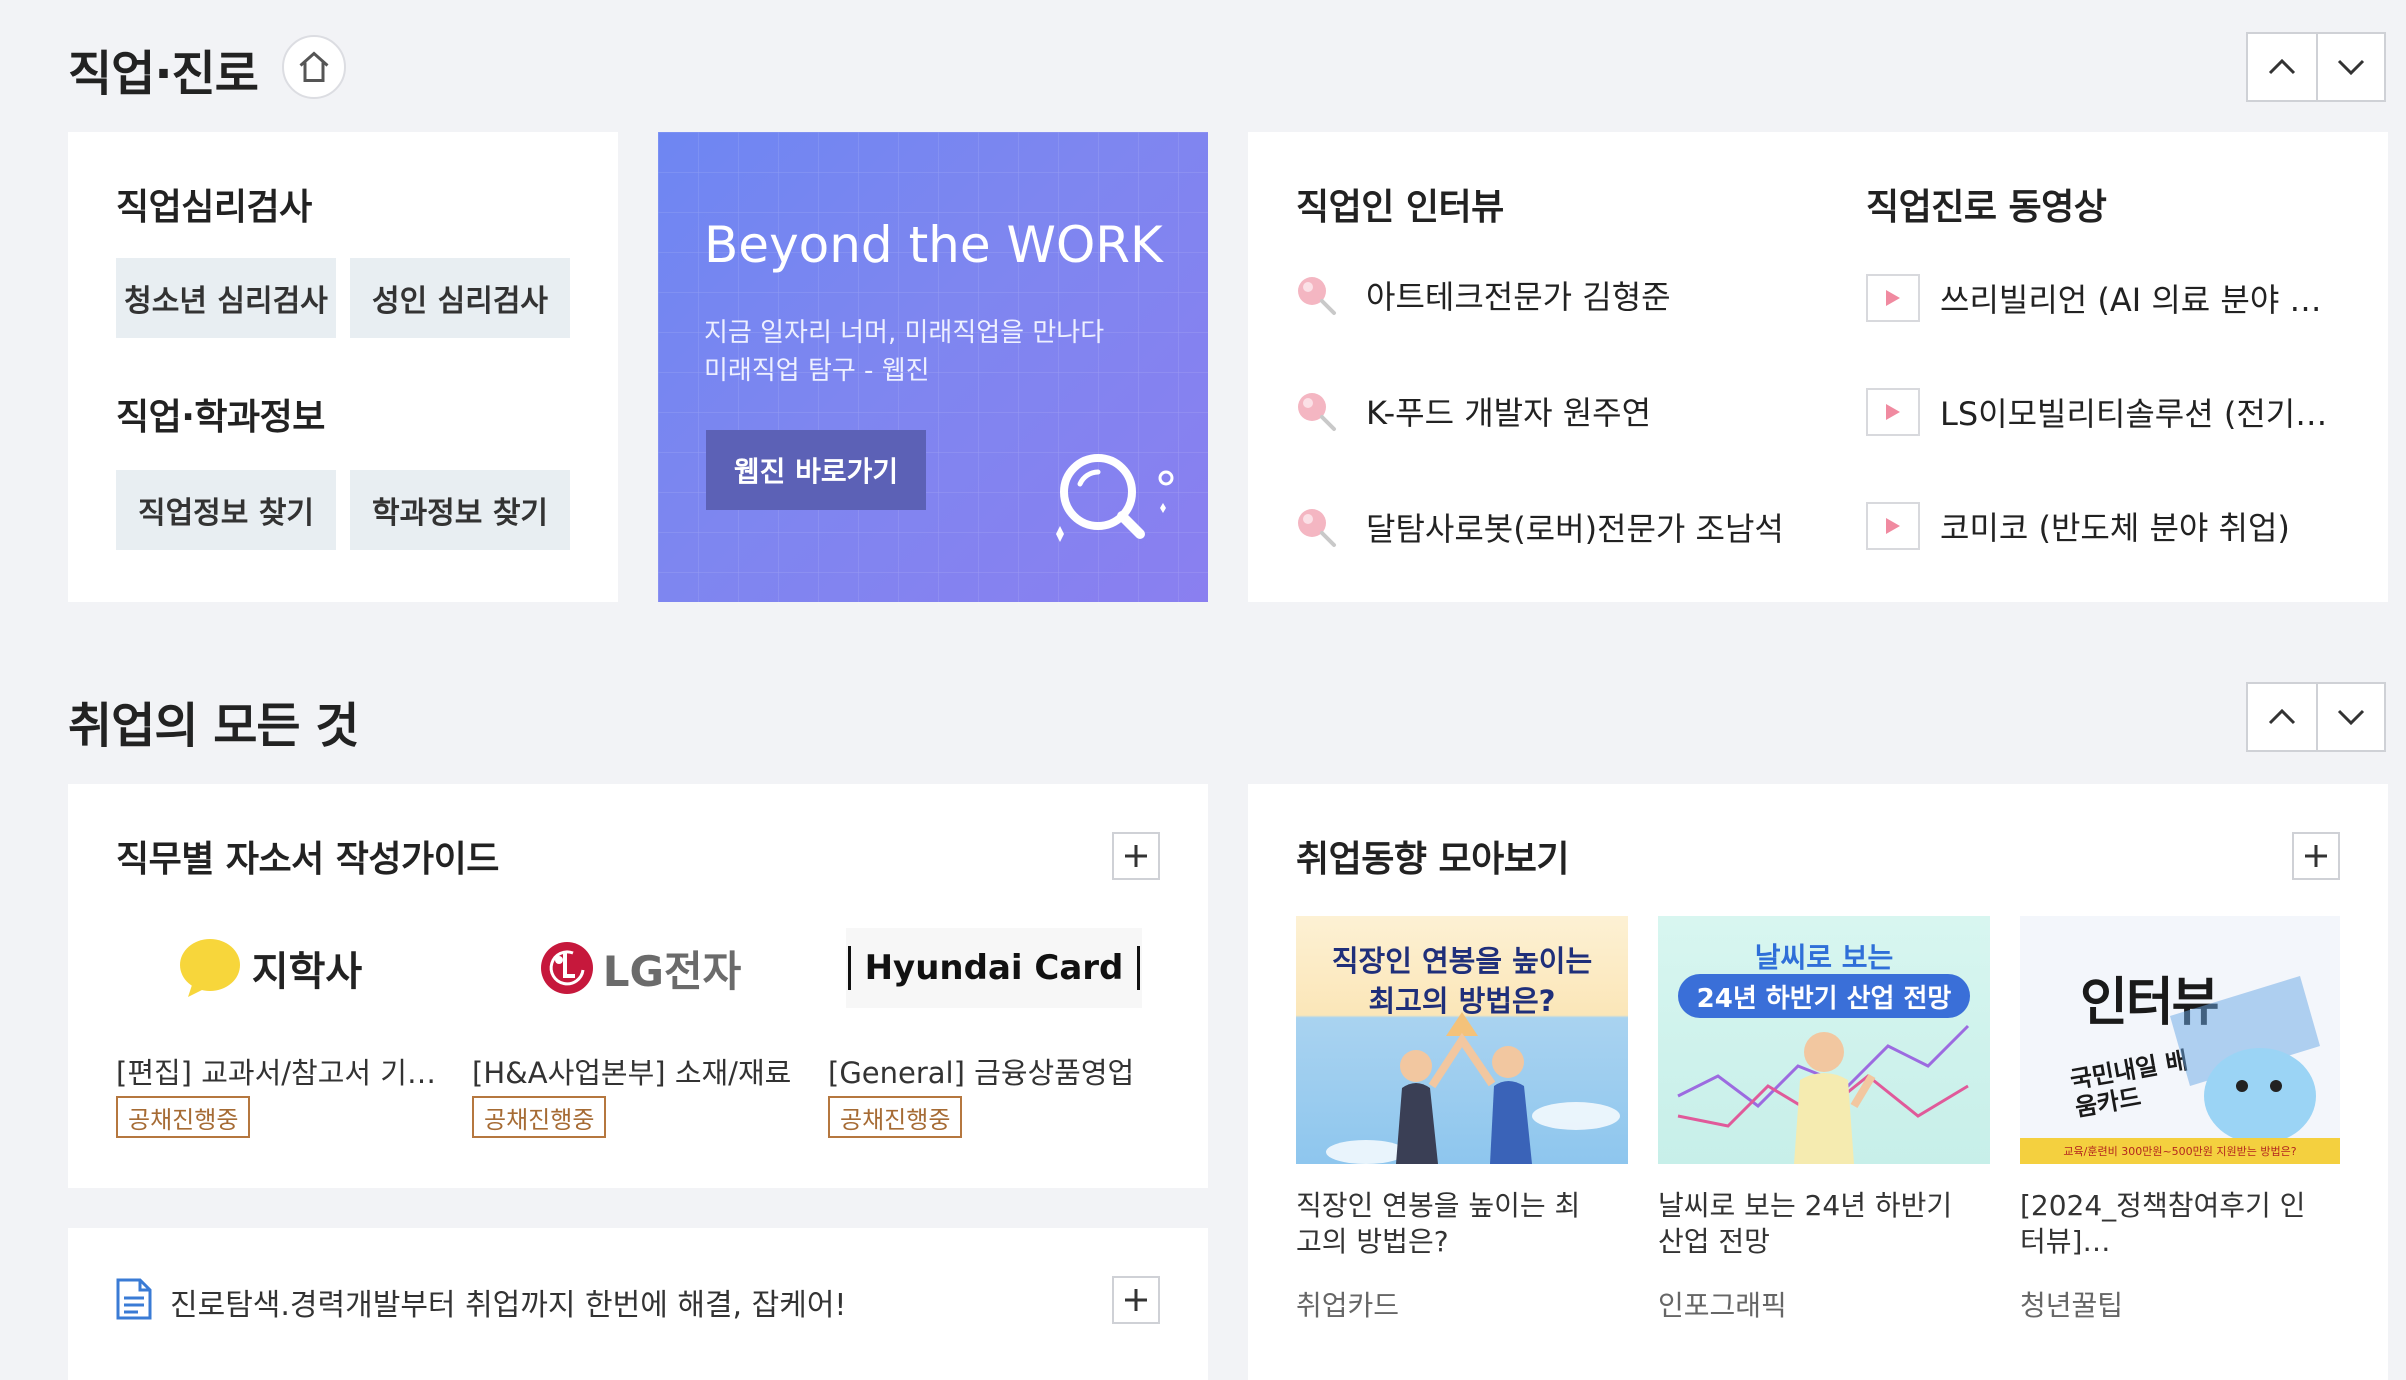  I want to click on trend-caption: 날씨로 보는 24년 하반기 산업 전망, so click(1813, 1224).